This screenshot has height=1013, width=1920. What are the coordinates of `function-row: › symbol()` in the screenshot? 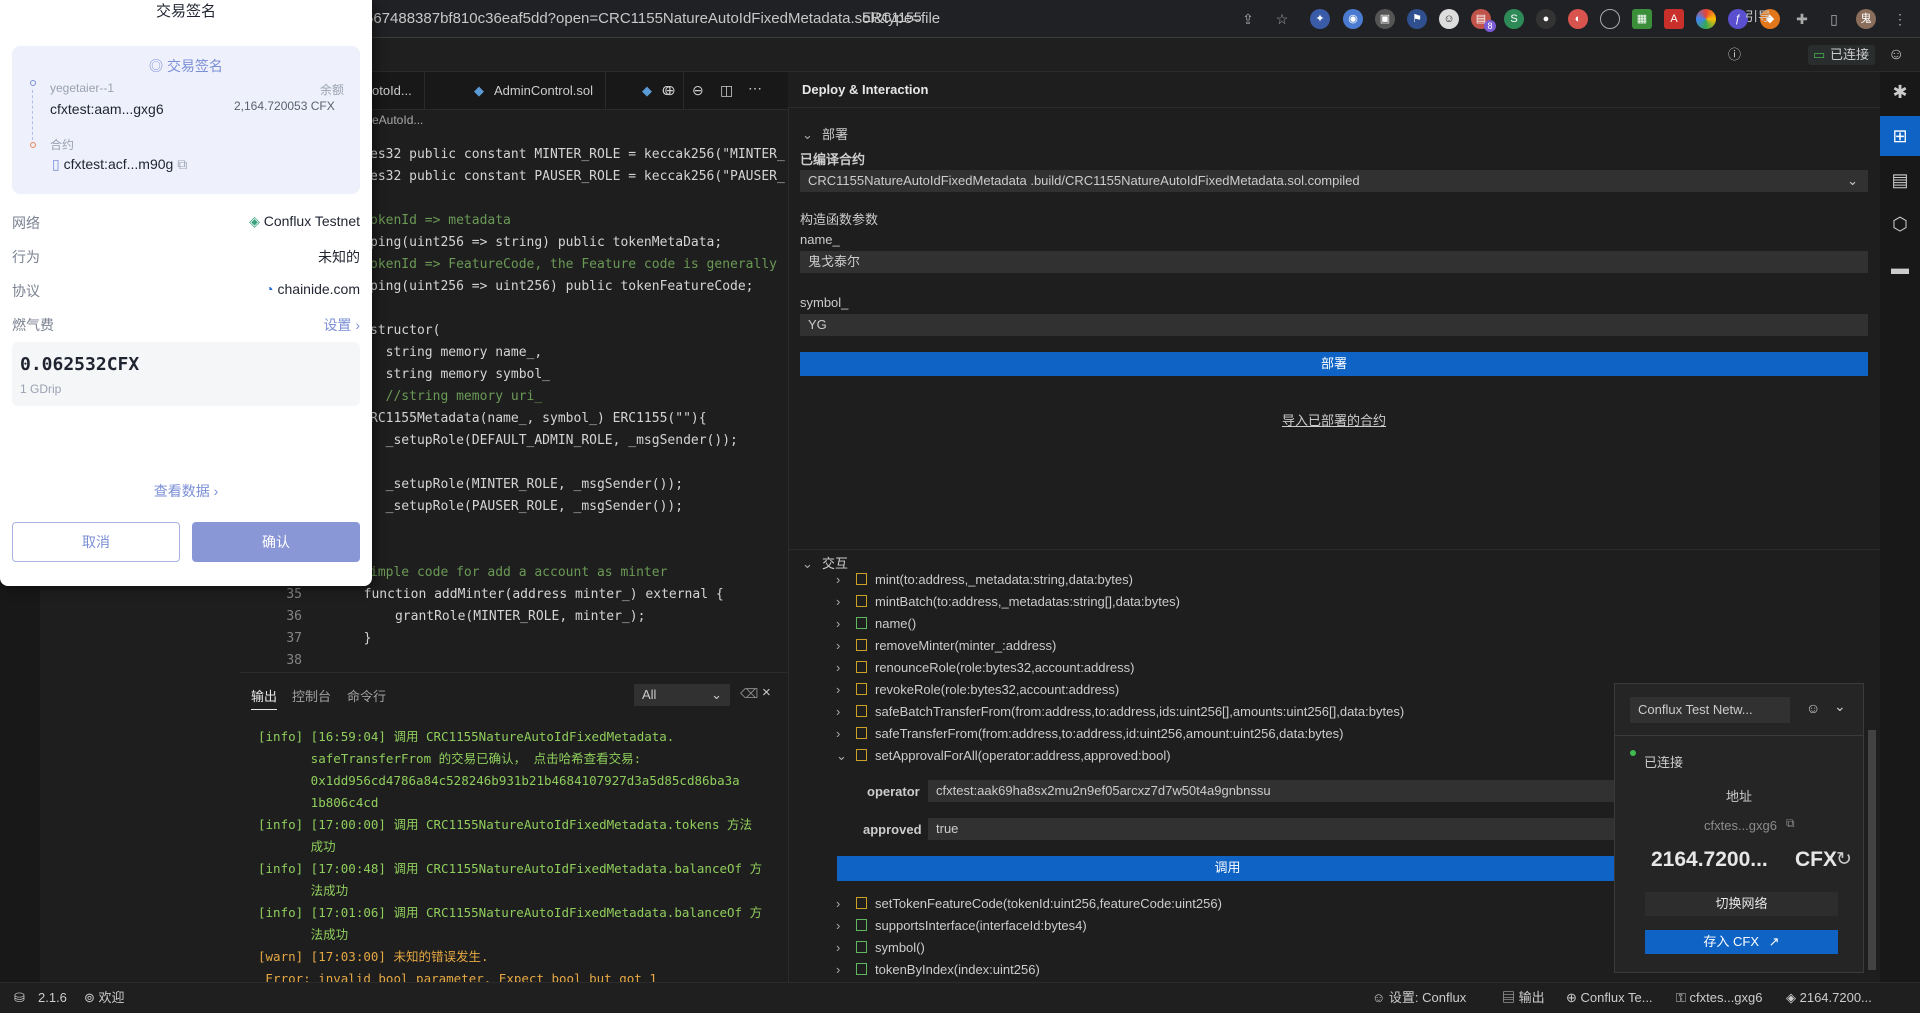 It's located at (880, 948).